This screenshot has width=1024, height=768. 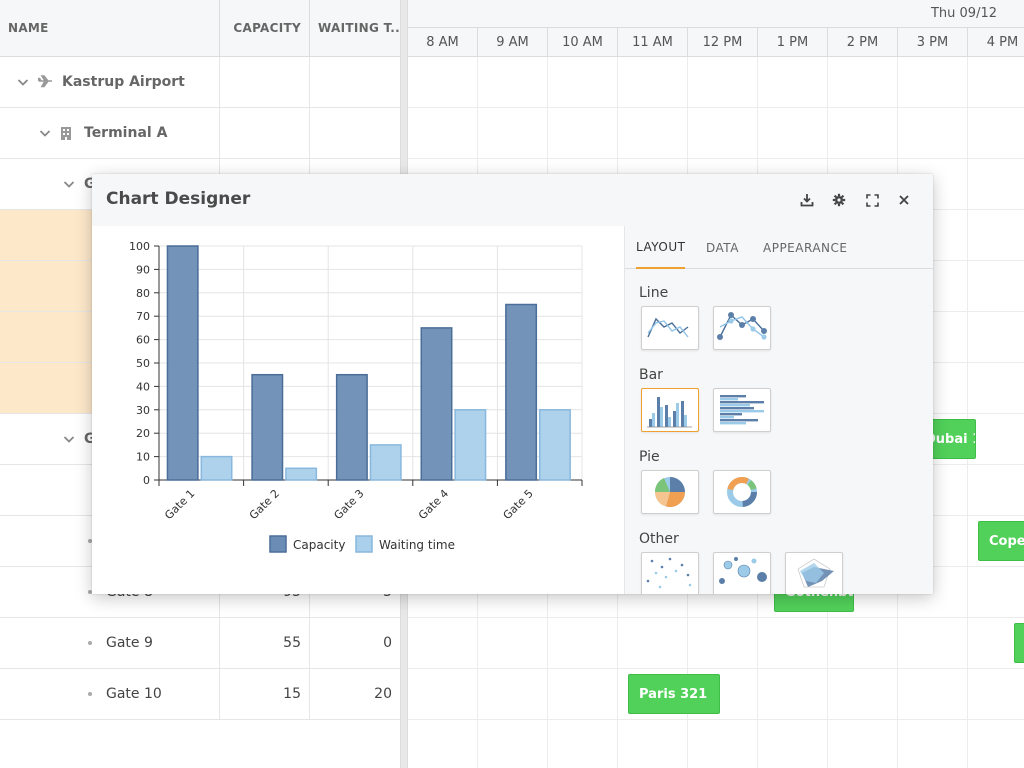 What do you see at coordinates (793, 42) in the screenshot?
I see `timeline-hour: 1 PM` at bounding box center [793, 42].